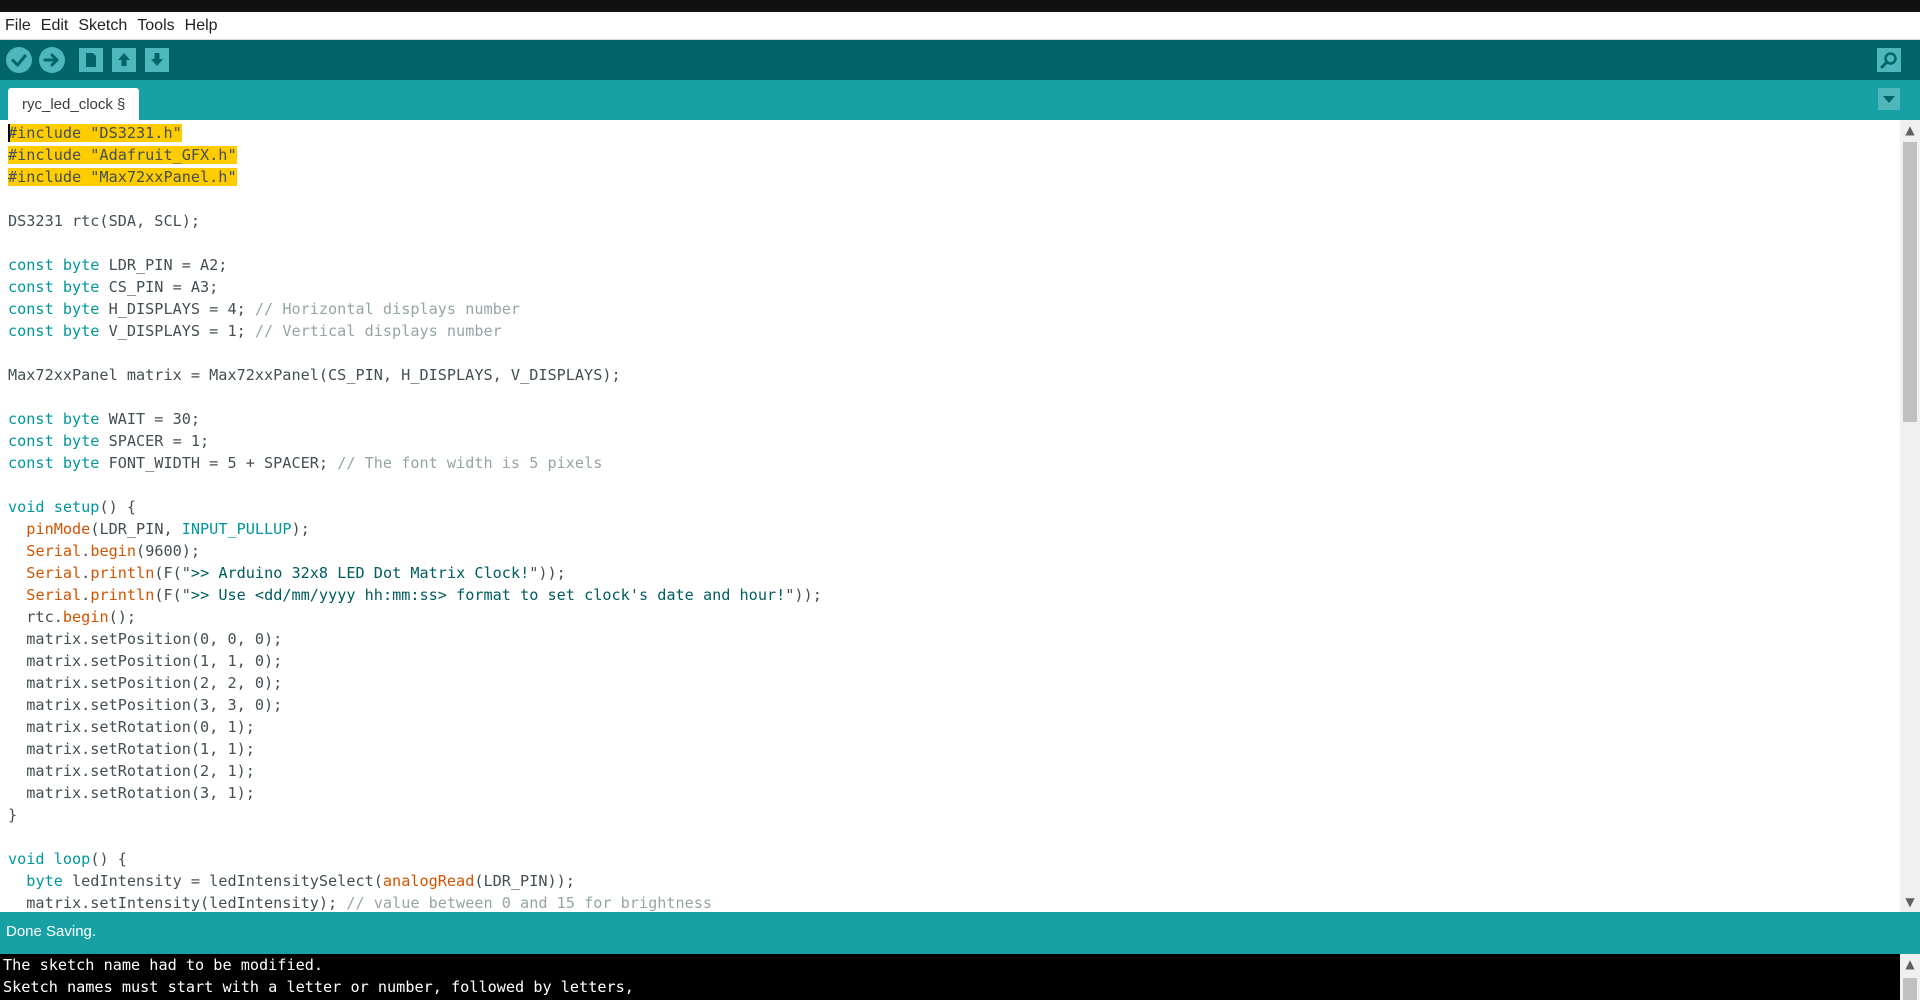 This screenshot has height=1000, width=1920. What do you see at coordinates (95, 133) in the screenshot?
I see `code-line-1: #include "DS3231.h"` at bounding box center [95, 133].